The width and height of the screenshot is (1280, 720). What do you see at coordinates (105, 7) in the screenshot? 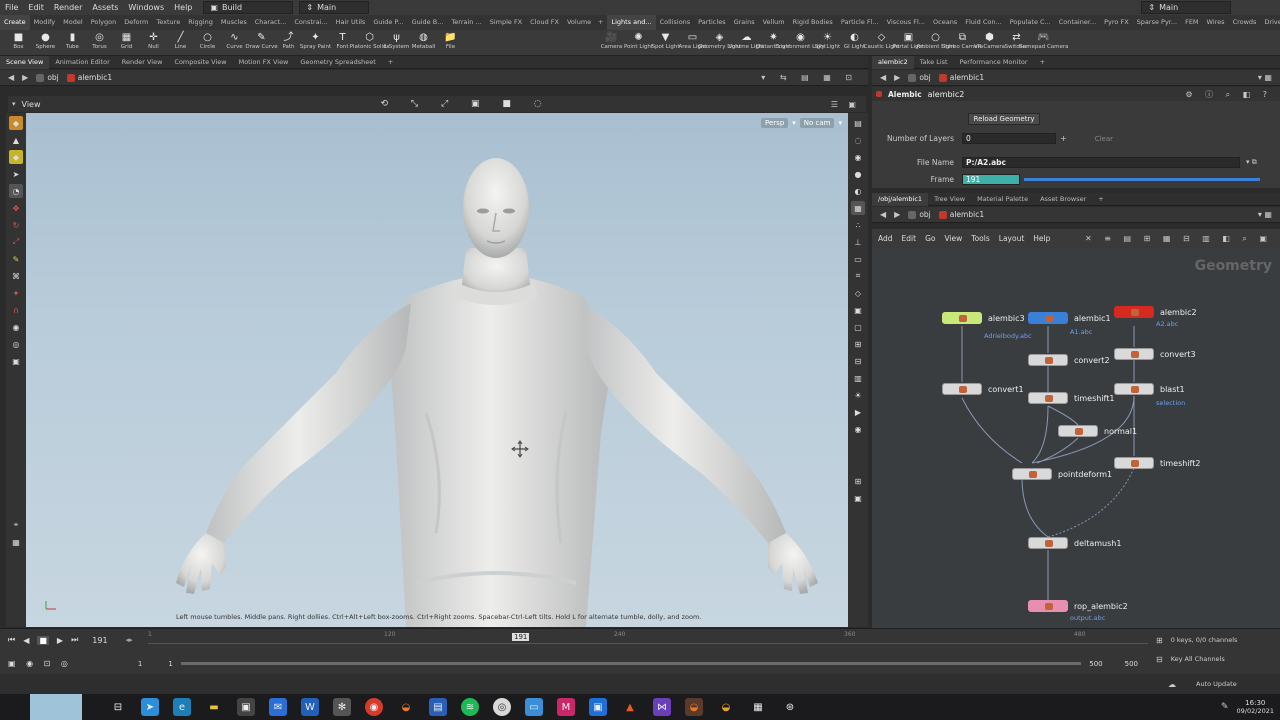
I see `menu-assets: Assets` at bounding box center [105, 7].